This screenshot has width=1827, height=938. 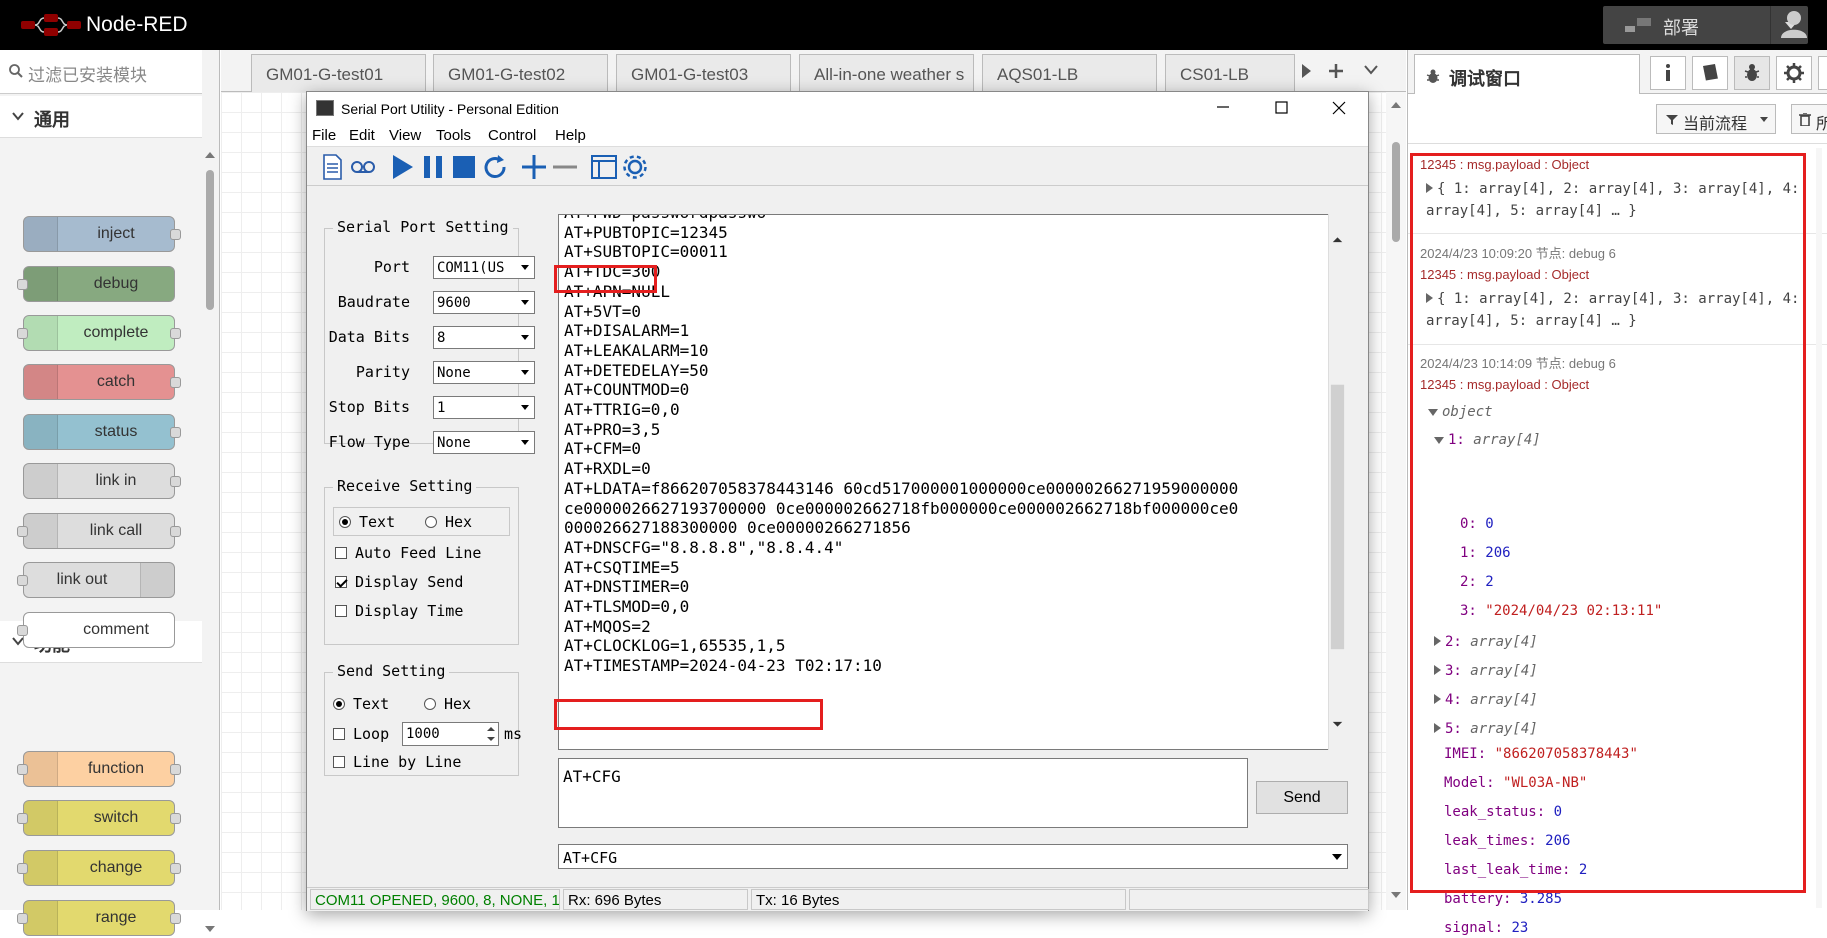 I want to click on record-icon, so click(x=363, y=167).